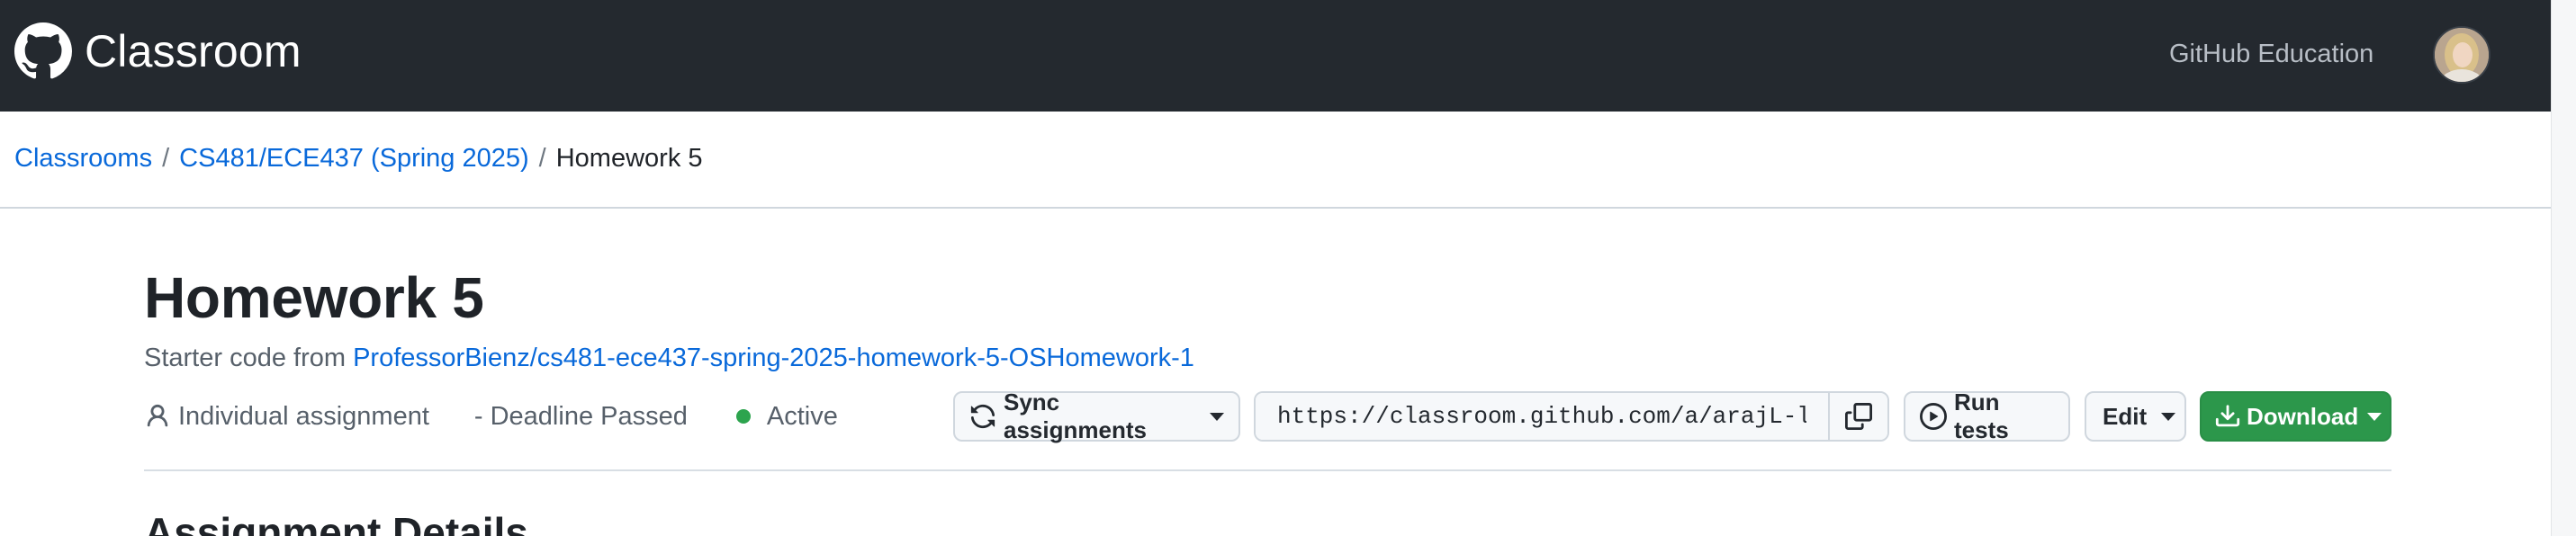 This screenshot has width=2576, height=536. I want to click on avatar-photo-icon, so click(2462, 55).